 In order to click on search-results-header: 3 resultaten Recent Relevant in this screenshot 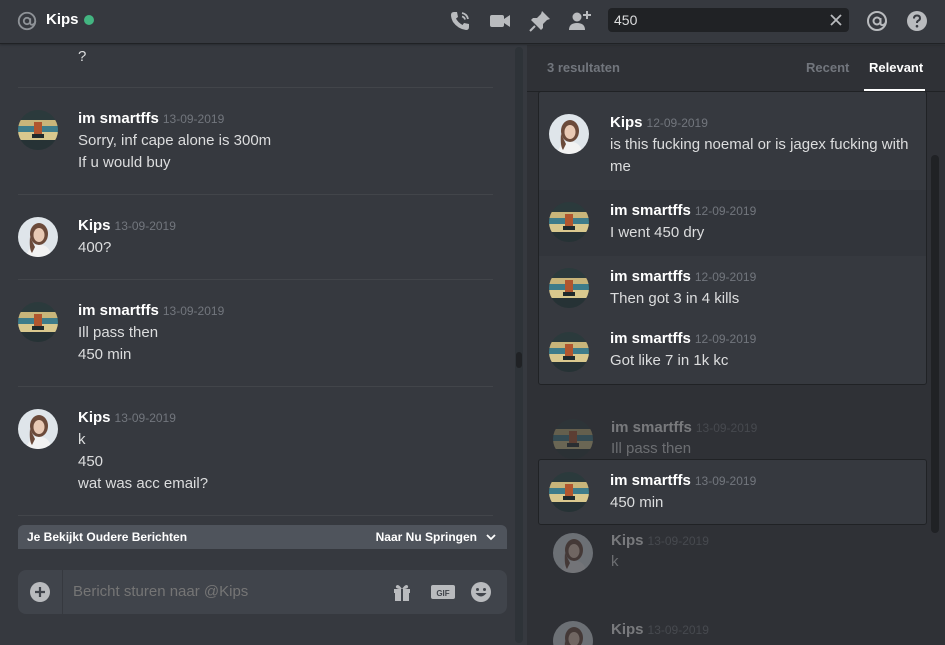, I will do `click(736, 68)`.